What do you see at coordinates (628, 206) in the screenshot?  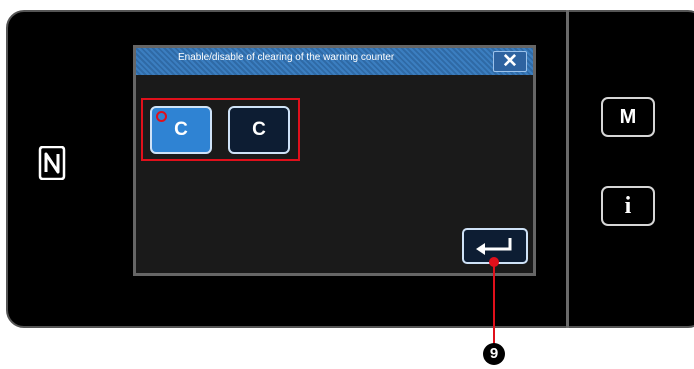 I see `info-button: i` at bounding box center [628, 206].